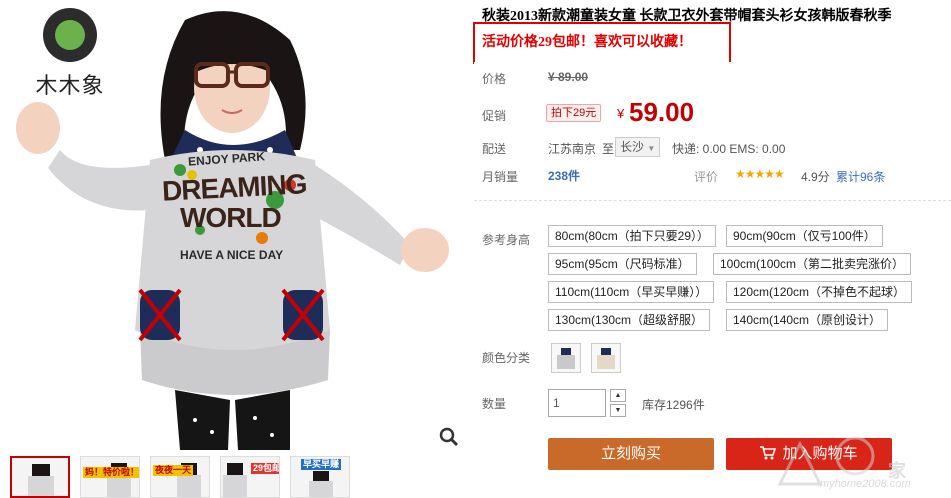 The width and height of the screenshot is (951, 498). I want to click on size-option-140: 140cm(140cm（原创设计）, so click(807, 320).